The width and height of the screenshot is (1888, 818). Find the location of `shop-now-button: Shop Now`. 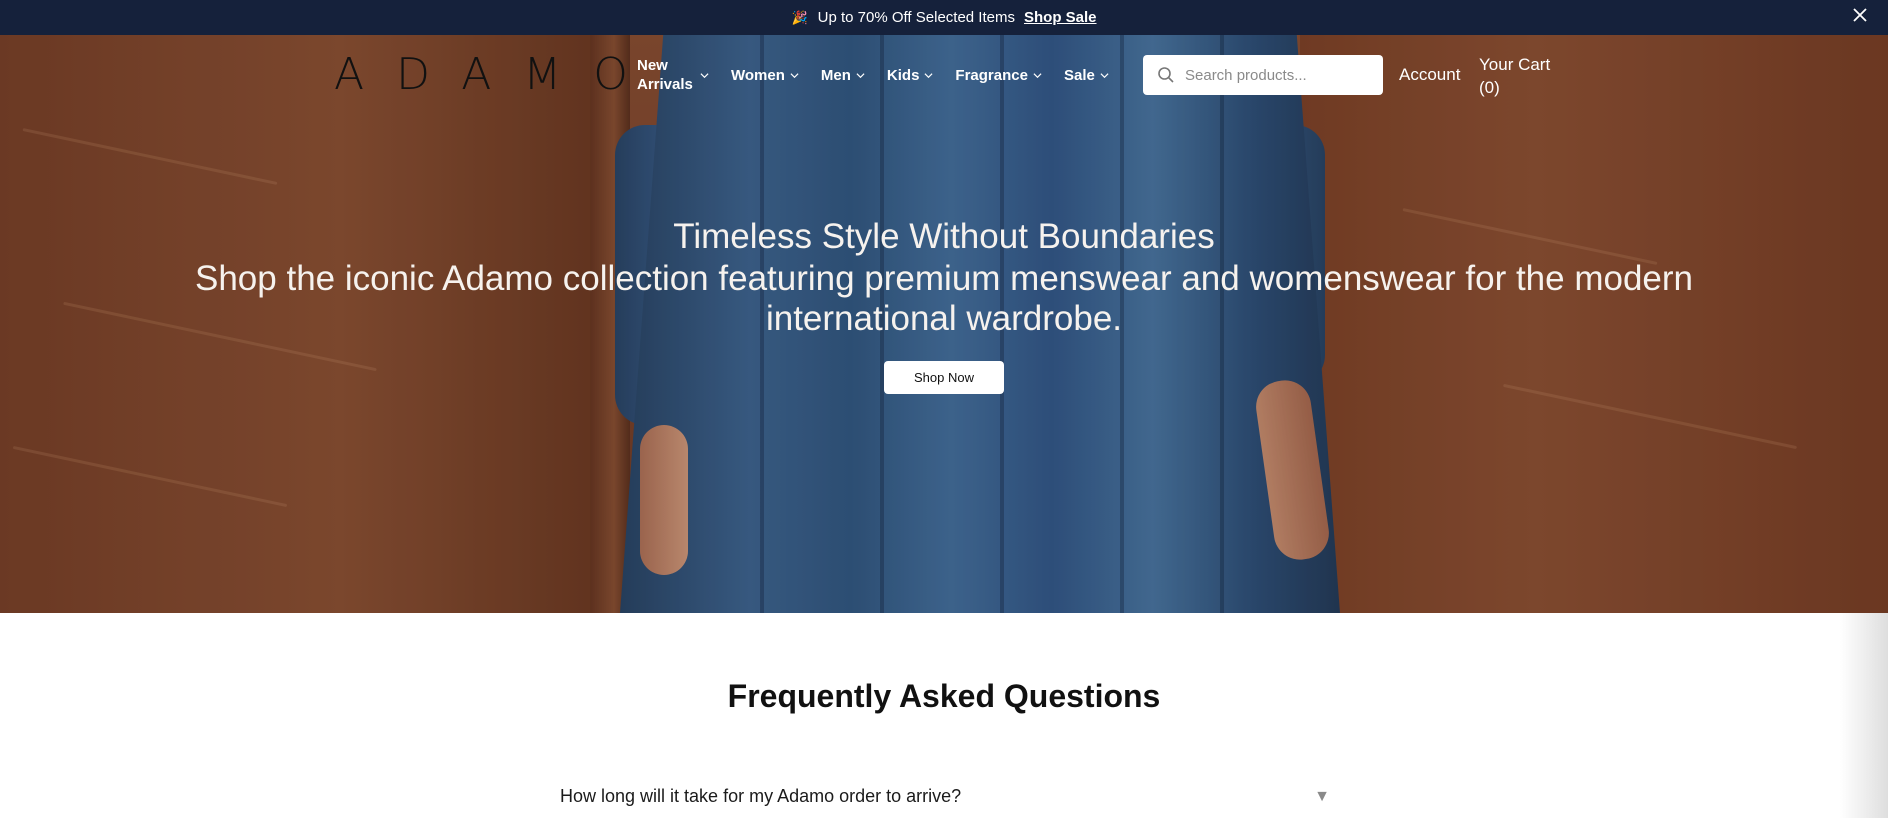

shop-now-button: Shop Now is located at coordinates (944, 377).